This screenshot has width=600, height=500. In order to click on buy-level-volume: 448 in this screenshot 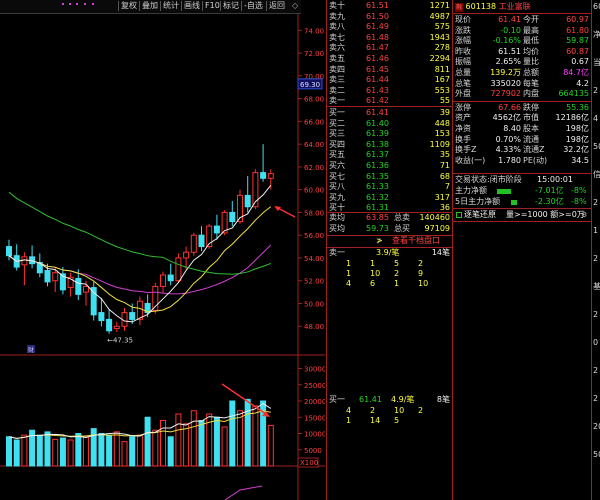, I will do `click(442, 123)`.